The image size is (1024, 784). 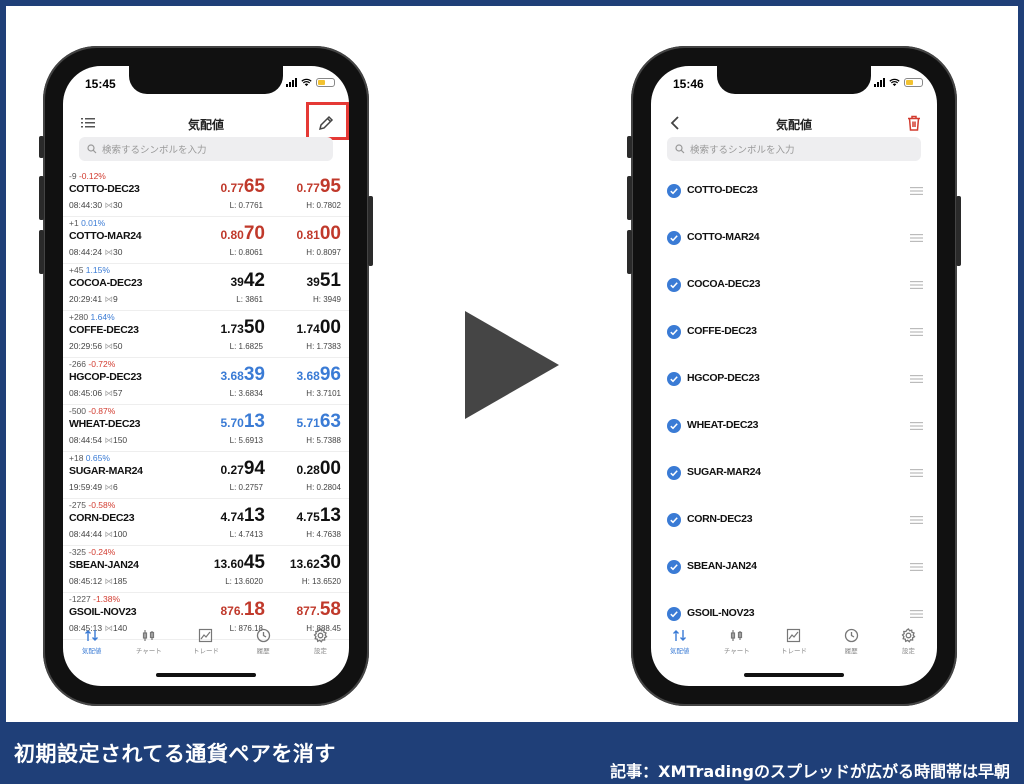 I want to click on trade-chart-icon, so click(x=206, y=635).